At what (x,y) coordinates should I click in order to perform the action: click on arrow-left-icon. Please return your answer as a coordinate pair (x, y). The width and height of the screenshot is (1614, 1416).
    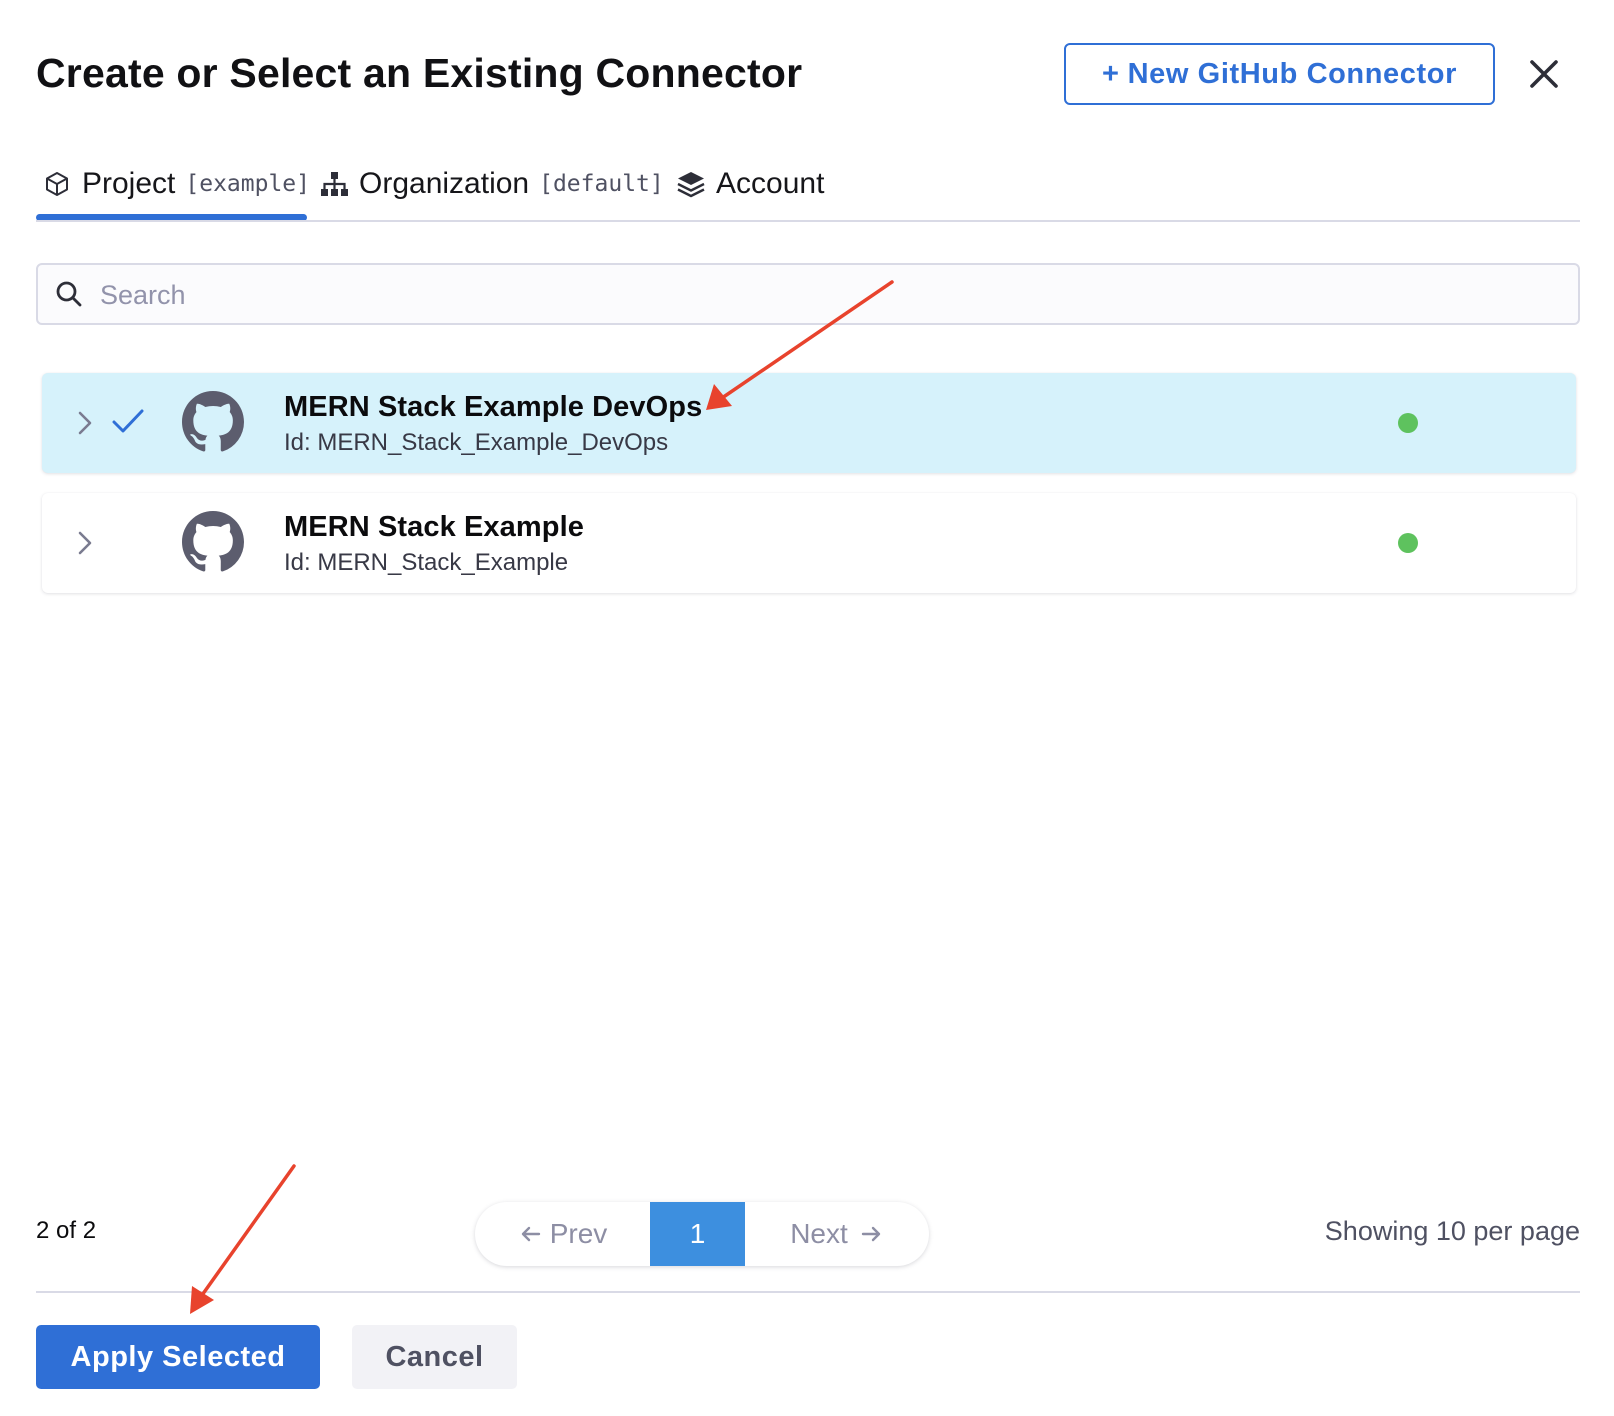
    Looking at the image, I should click on (530, 1234).